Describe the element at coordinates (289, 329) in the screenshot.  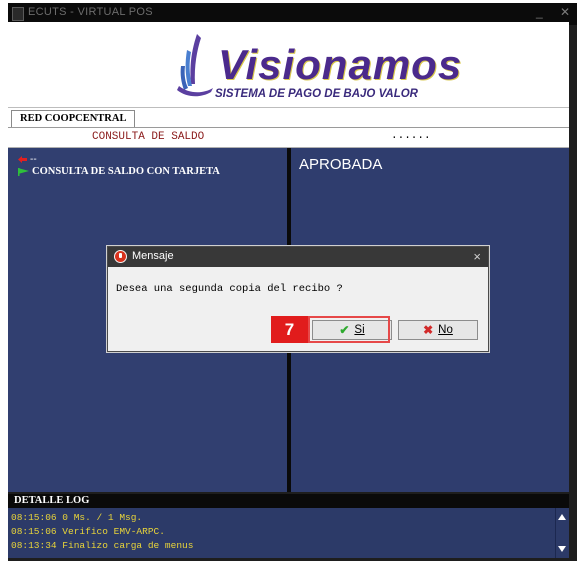
I see `step-number-badge: 7` at that location.